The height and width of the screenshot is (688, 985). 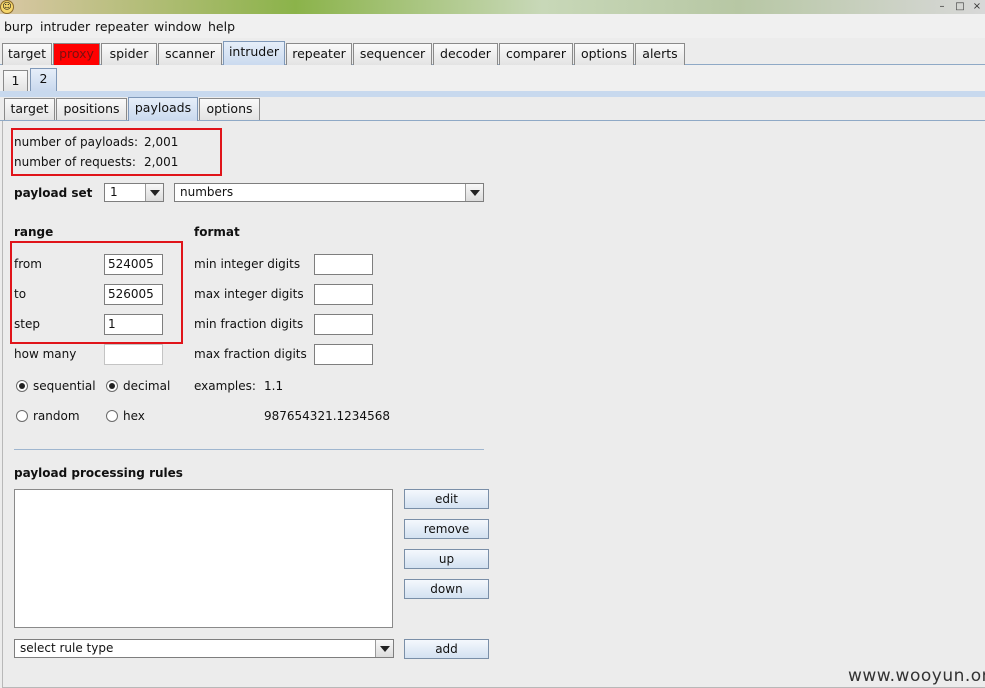 What do you see at coordinates (161, 162) in the screenshot?
I see `request-count-value: 2,001` at bounding box center [161, 162].